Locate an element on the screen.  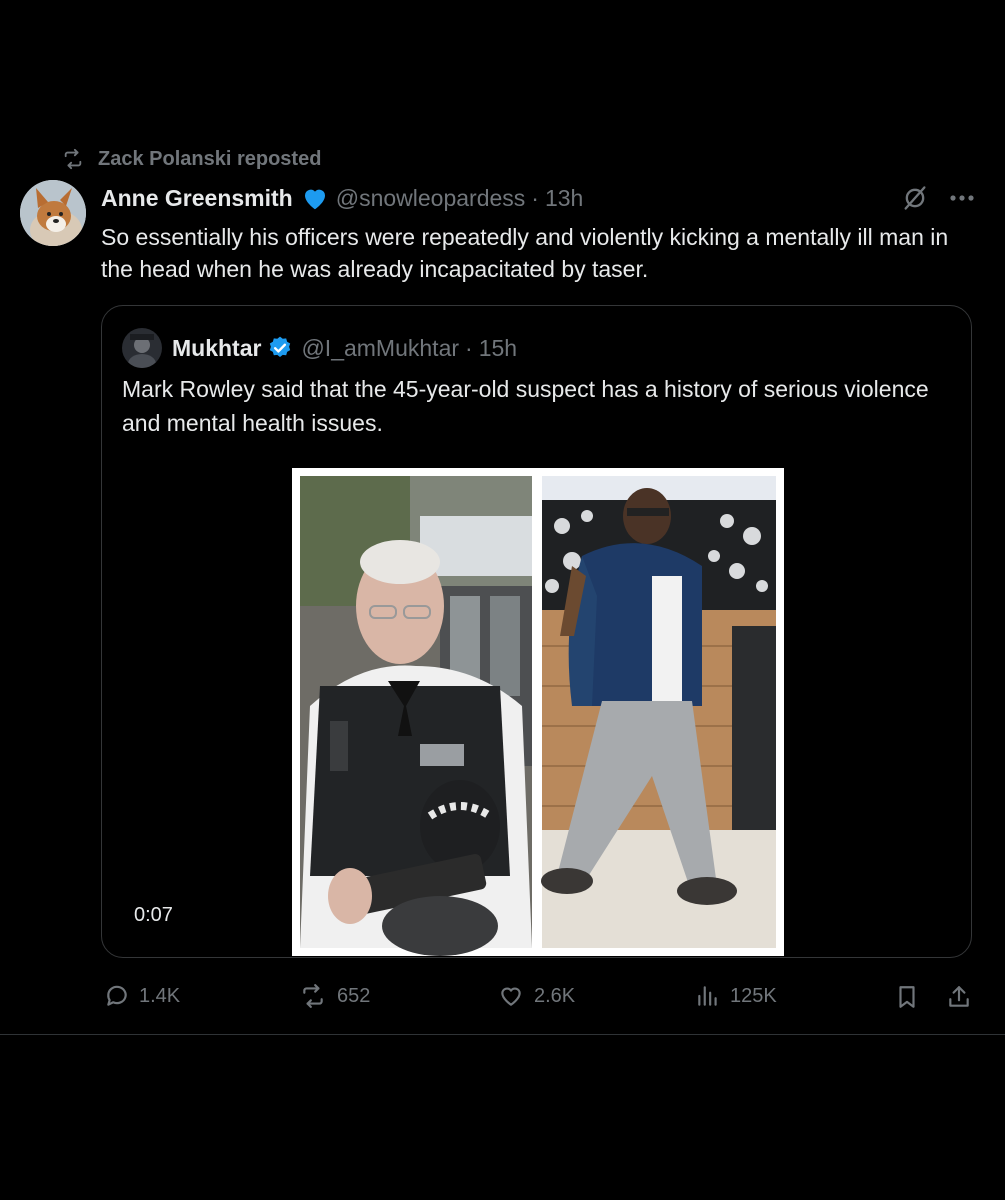
repost-label: Zack Polanski reposted is located at coordinates (210, 158).